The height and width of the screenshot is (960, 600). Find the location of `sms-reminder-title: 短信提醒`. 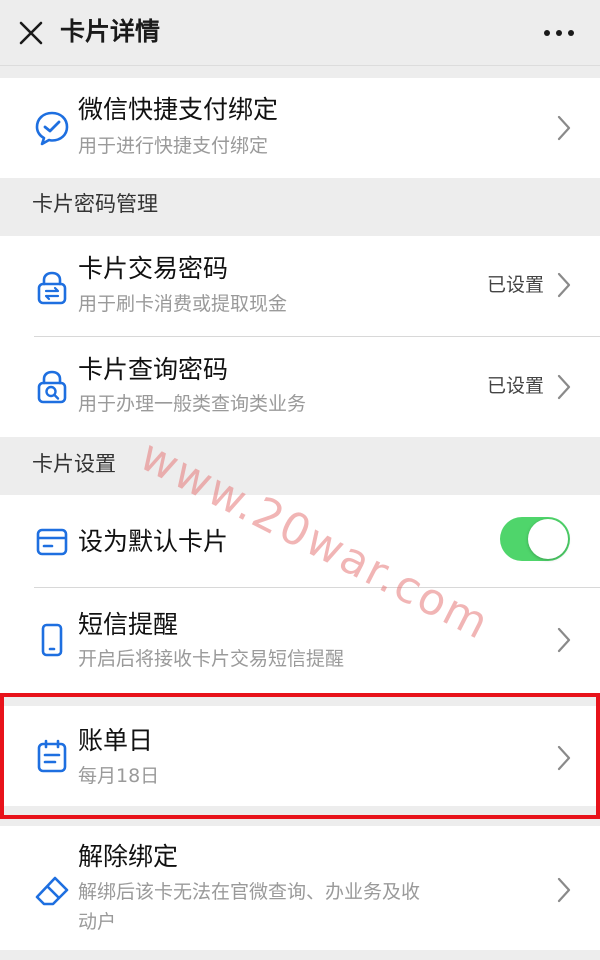

sms-reminder-title: 短信提醒 is located at coordinates (128, 624).